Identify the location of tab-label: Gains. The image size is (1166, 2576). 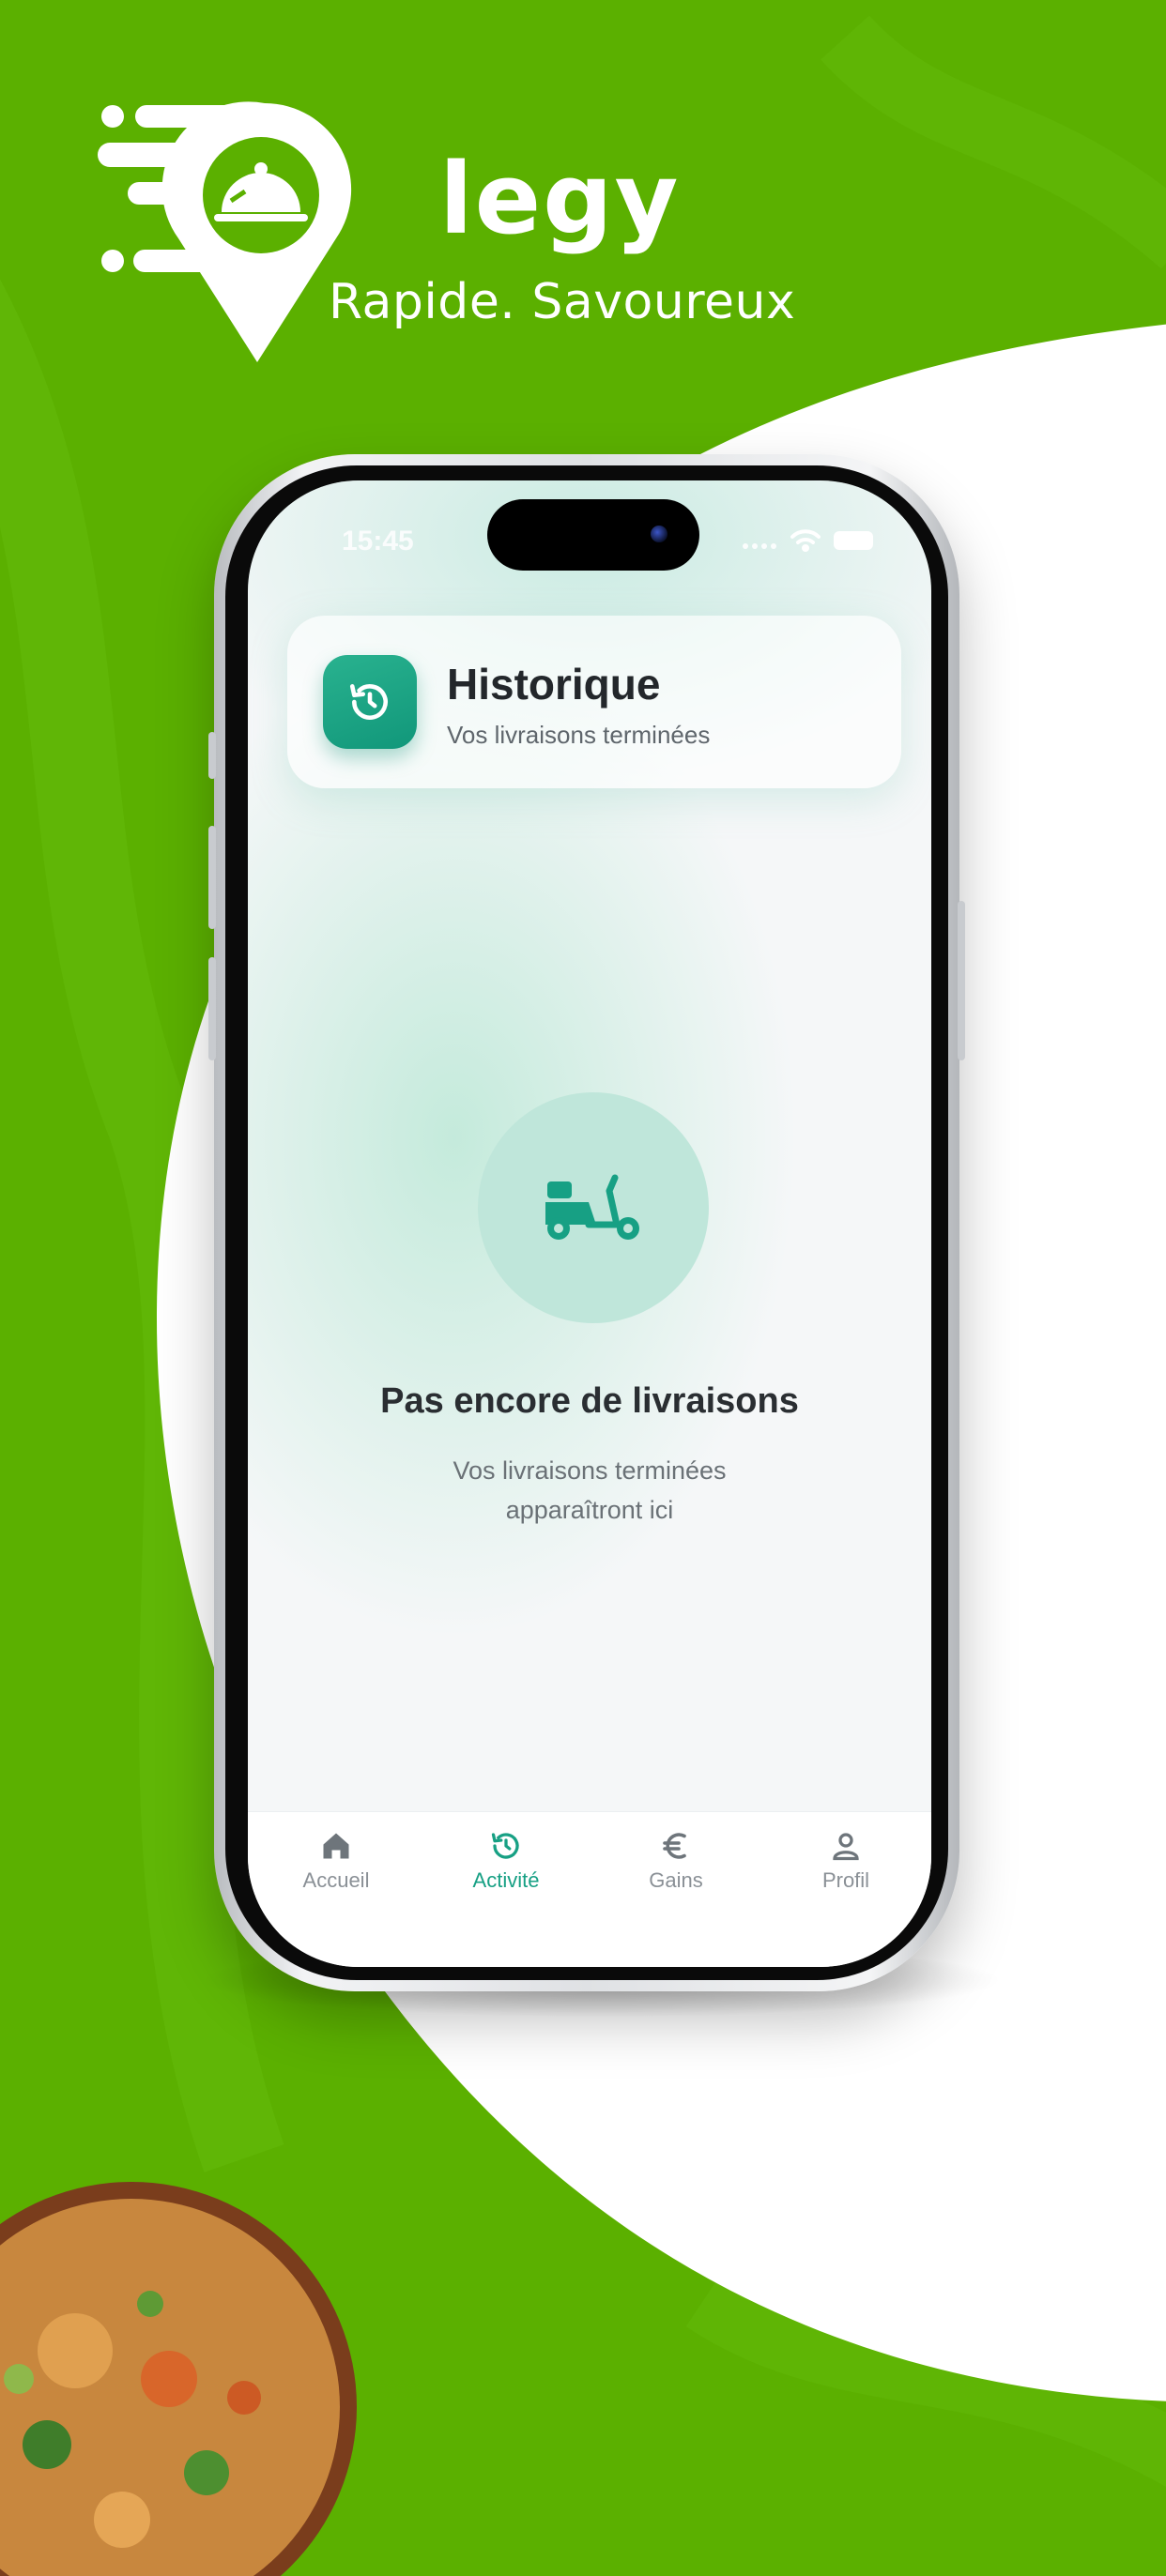
(676, 1880).